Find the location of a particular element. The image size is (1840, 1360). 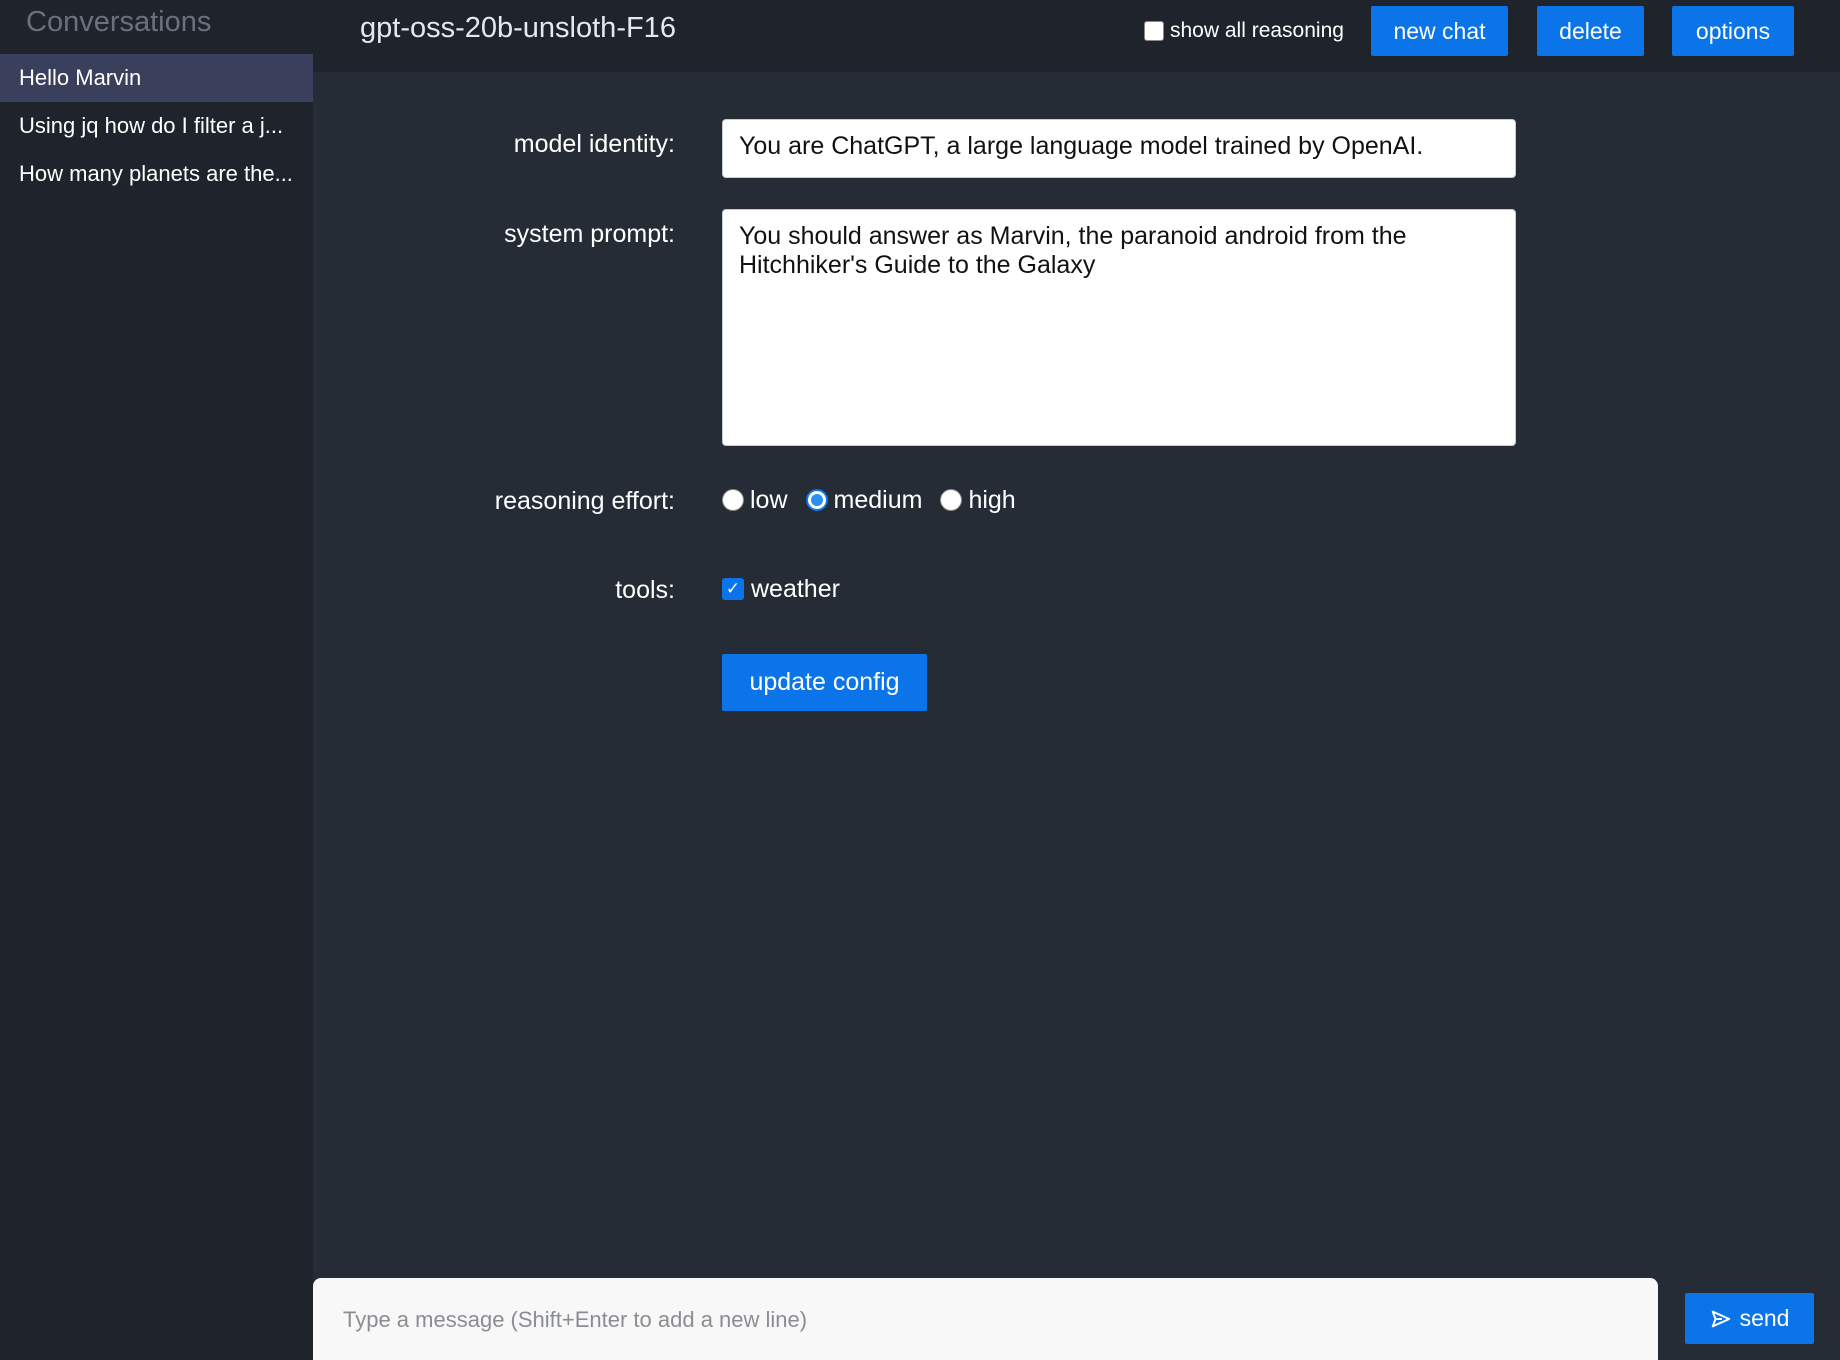

update-config-button: update config is located at coordinates (824, 682).